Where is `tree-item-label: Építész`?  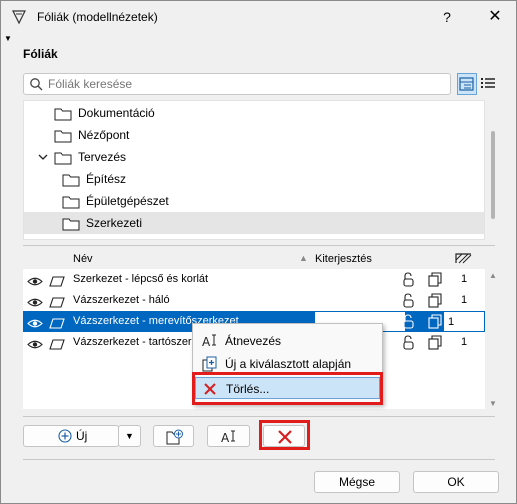
tree-item-label: Építész is located at coordinates (106, 179).